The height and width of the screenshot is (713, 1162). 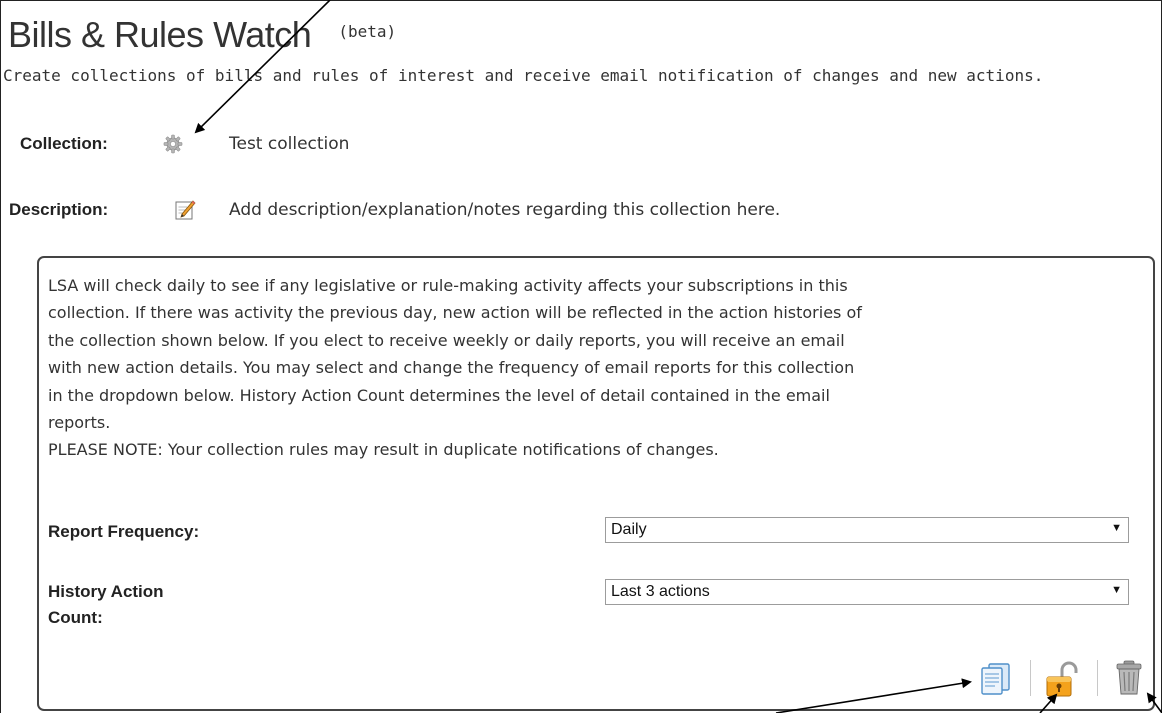 I want to click on arrow-to-unlock-icon, so click(x=1048, y=703).